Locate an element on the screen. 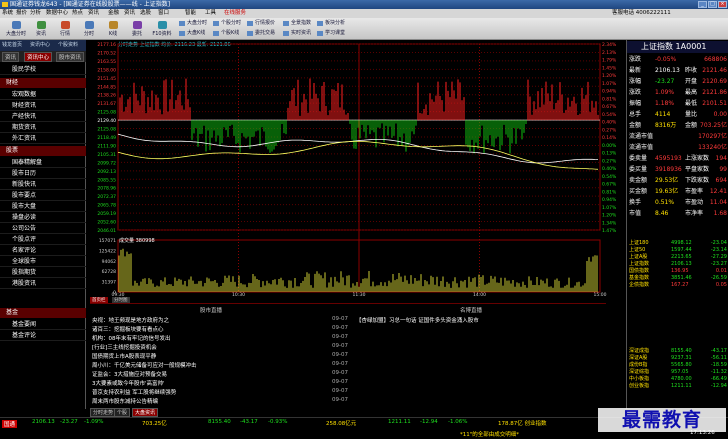  left-topbar: 钱龙首页 资讯中心 个股资料 is located at coordinates (43, 45).